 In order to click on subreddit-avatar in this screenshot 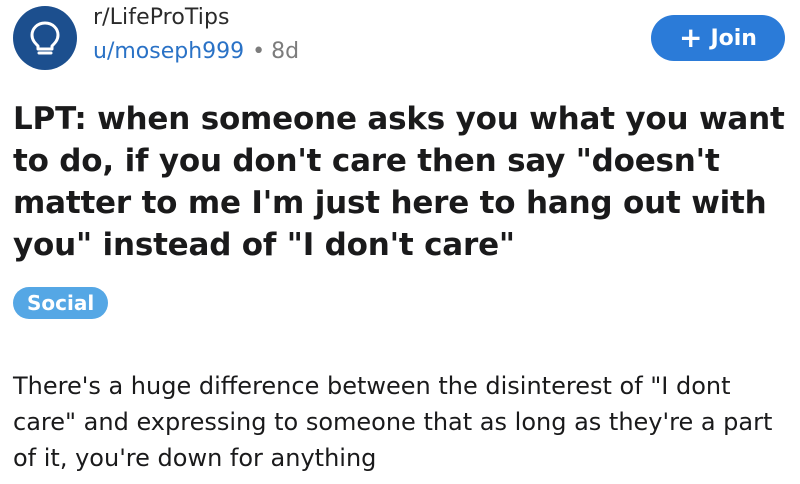, I will do `click(45, 38)`.